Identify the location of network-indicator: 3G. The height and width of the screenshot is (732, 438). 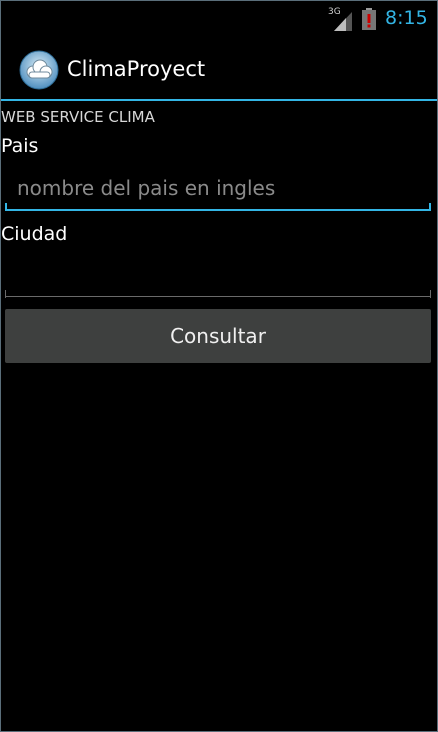
(340, 19).